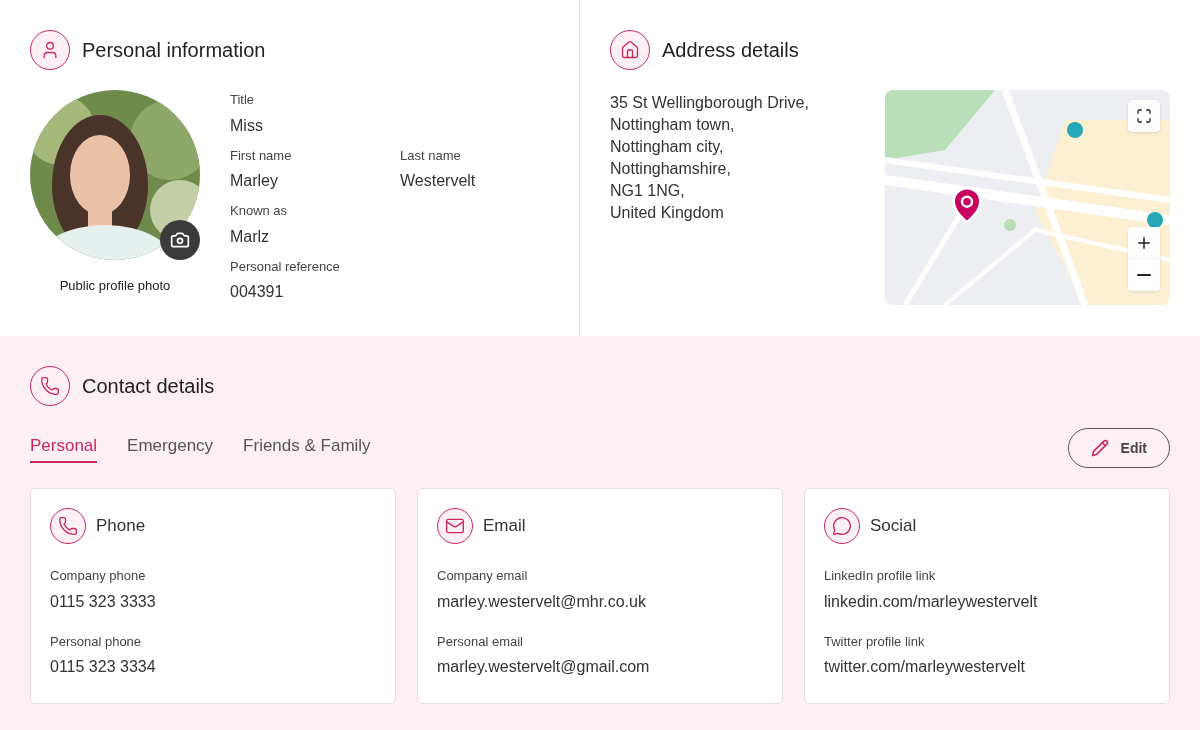  I want to click on card-title: Social, so click(893, 526).